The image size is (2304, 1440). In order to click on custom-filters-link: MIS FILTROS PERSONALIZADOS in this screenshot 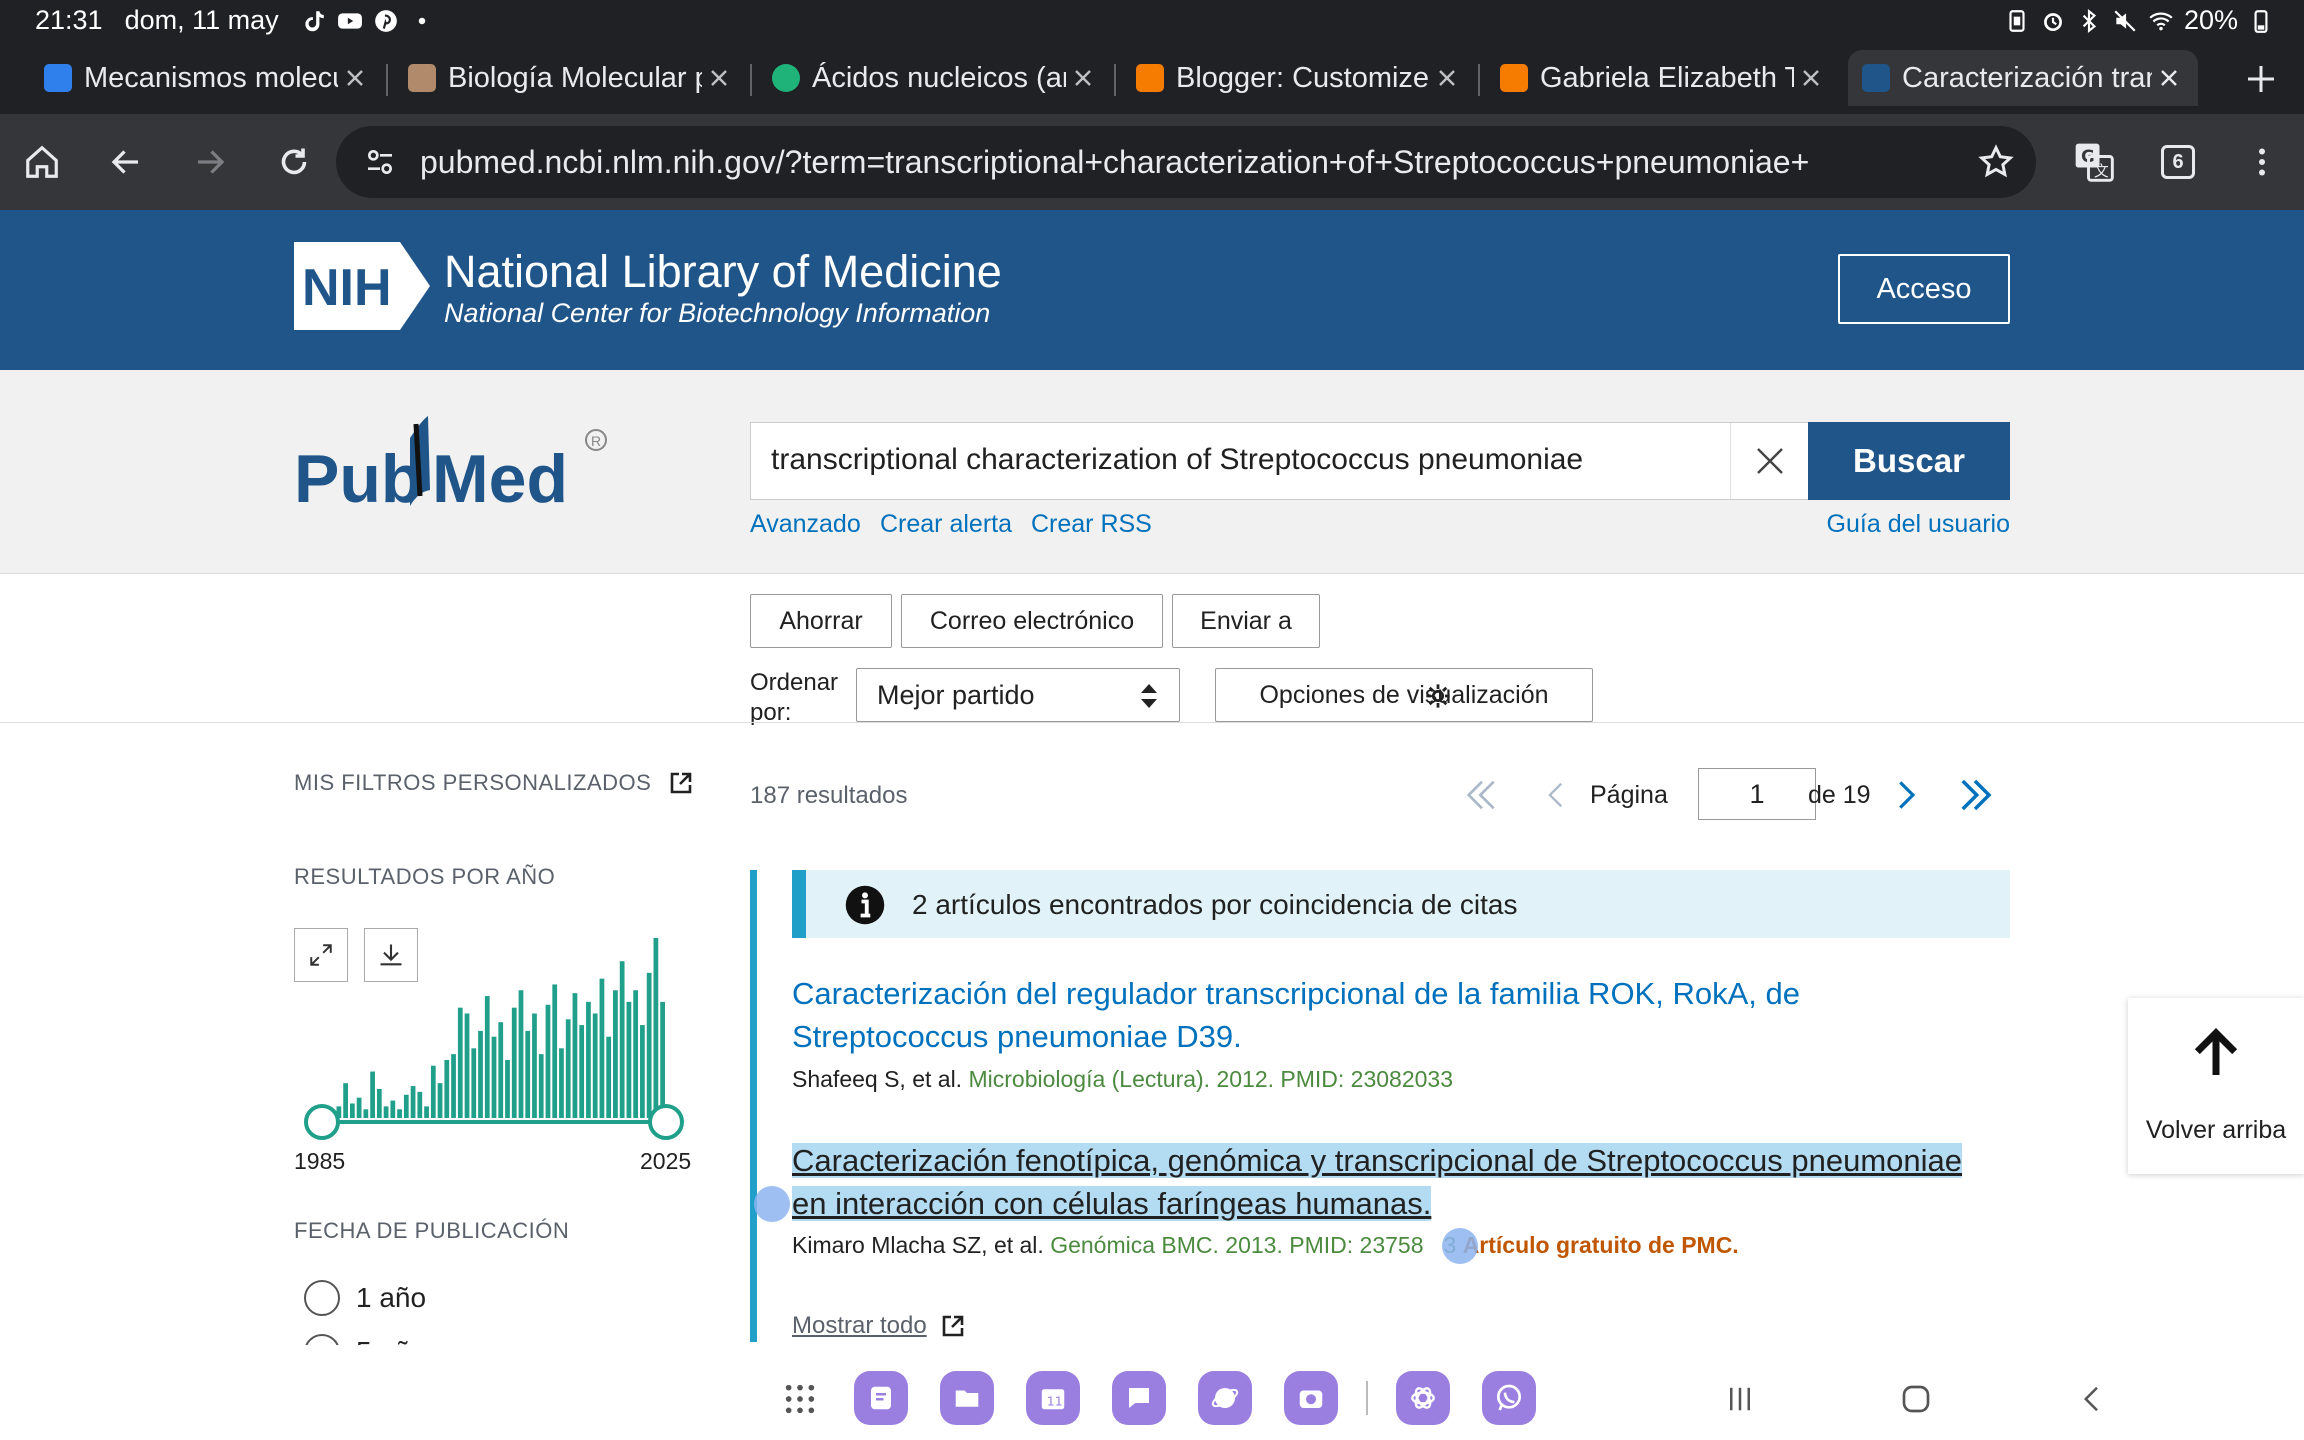, I will do `click(493, 783)`.